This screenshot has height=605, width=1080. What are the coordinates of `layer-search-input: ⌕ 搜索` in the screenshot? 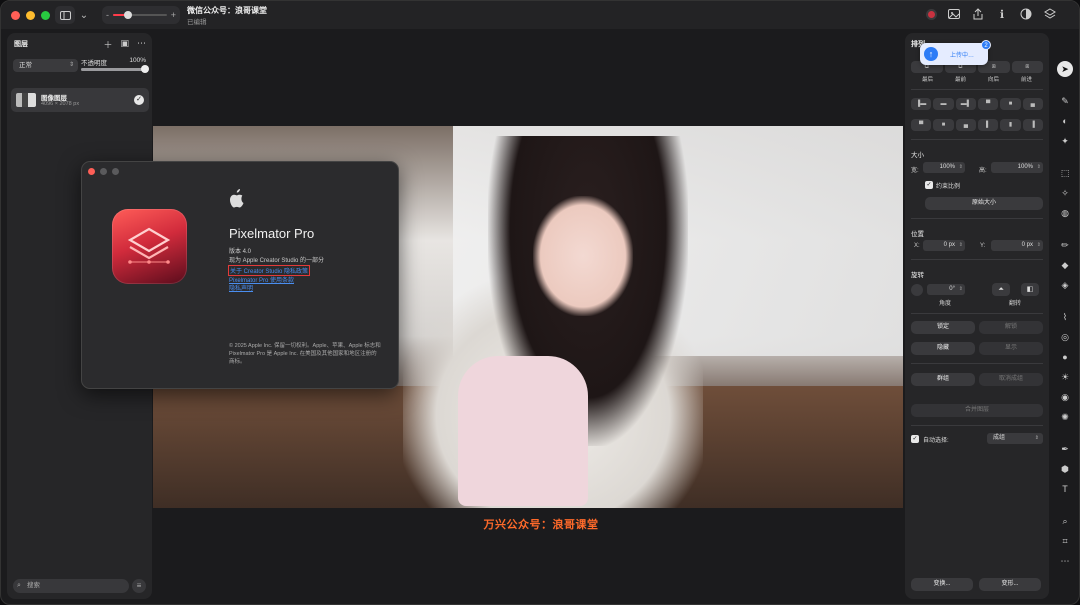 It's located at (71, 586).